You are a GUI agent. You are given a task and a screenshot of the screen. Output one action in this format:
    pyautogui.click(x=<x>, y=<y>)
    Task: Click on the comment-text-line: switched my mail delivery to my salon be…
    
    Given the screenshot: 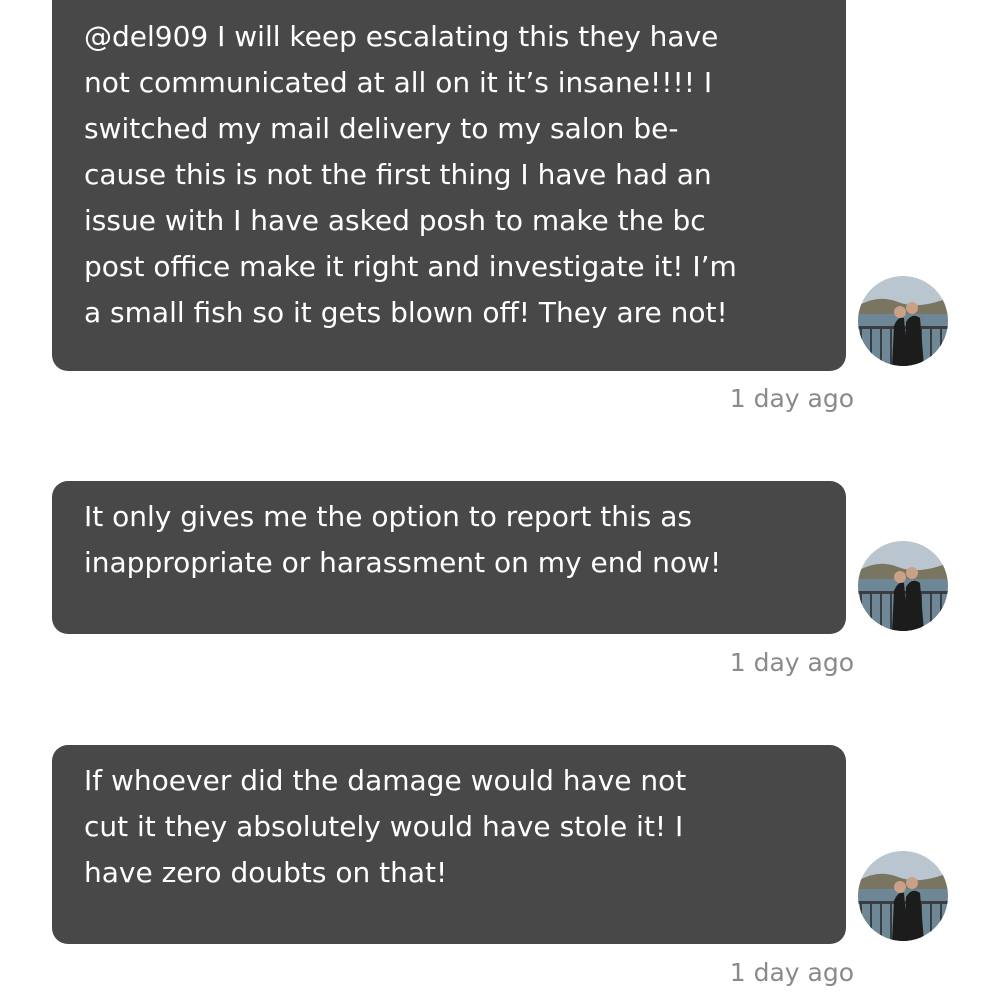 What is the action you would take?
    pyautogui.click(x=381, y=128)
    